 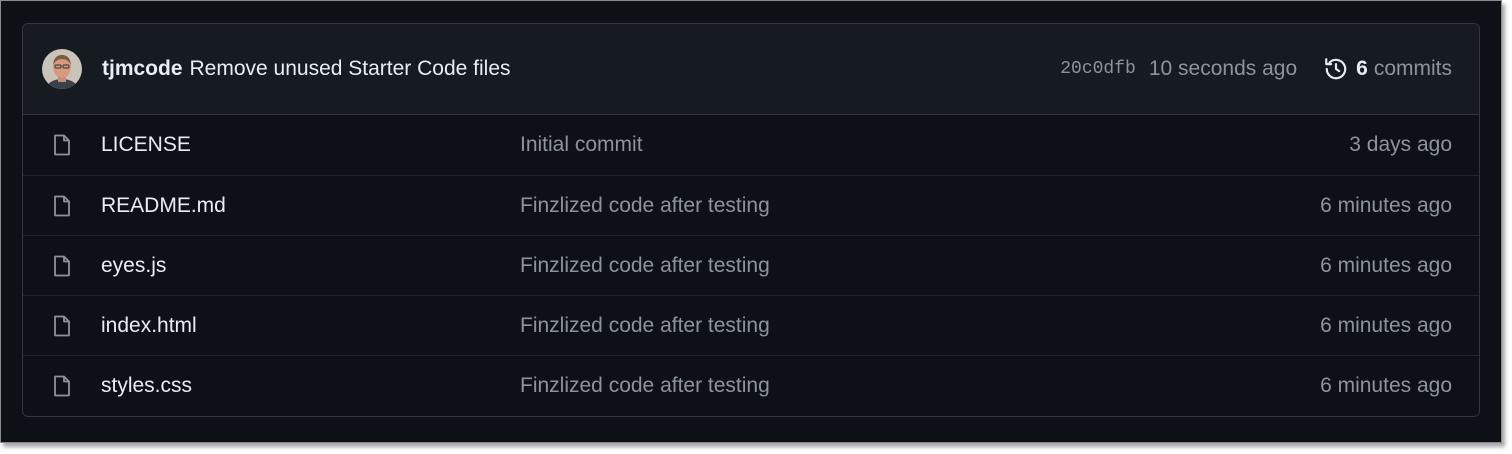 What do you see at coordinates (310, 145) in the screenshot?
I see `file-name-link: LICENSE` at bounding box center [310, 145].